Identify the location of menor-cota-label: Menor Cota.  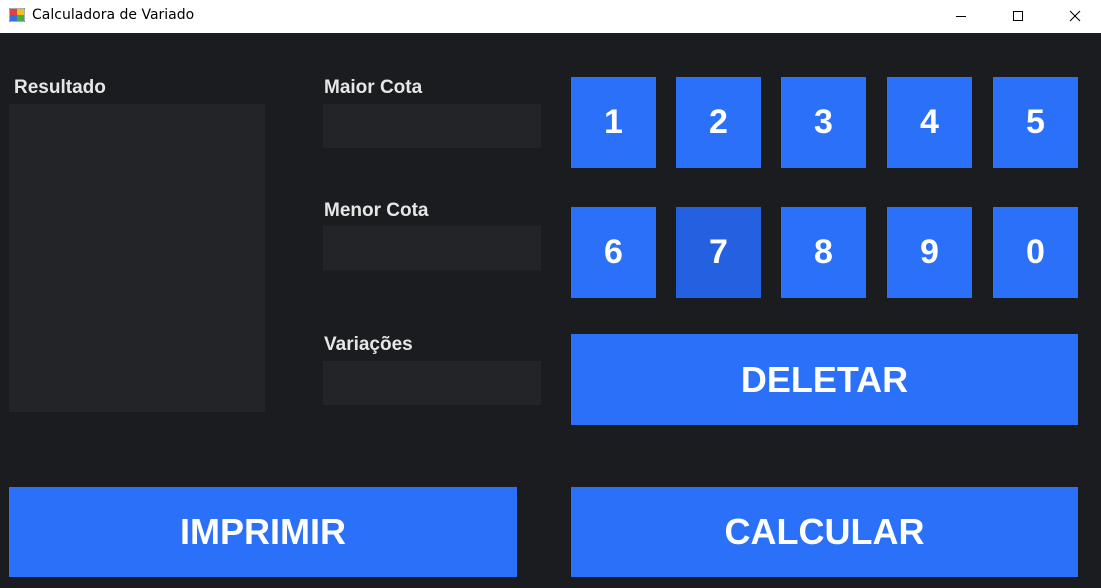
(376, 210).